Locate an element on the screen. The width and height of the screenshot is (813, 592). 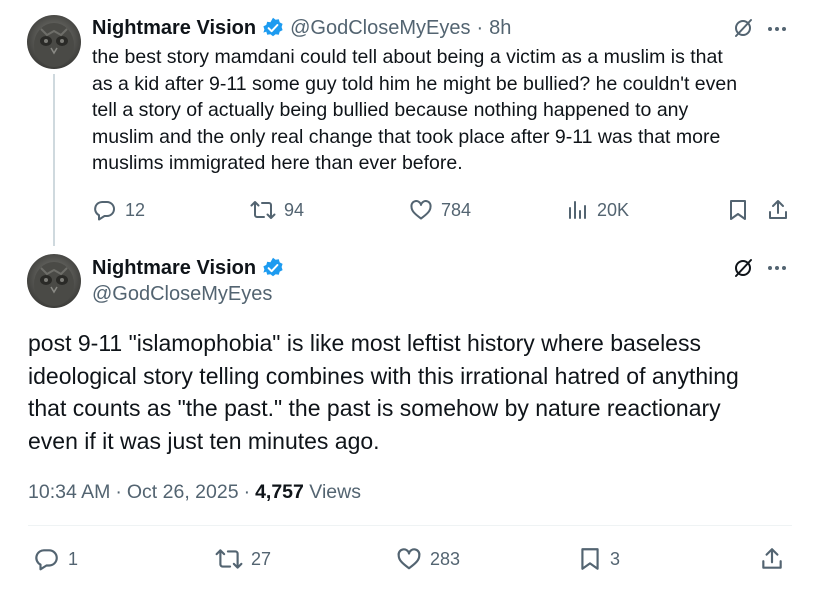
repost-count: 94 is located at coordinates (294, 209).